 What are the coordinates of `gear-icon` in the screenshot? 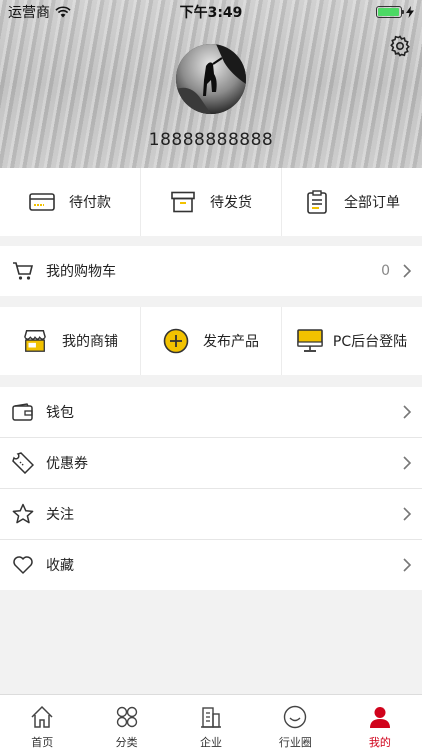 It's located at (400, 46).